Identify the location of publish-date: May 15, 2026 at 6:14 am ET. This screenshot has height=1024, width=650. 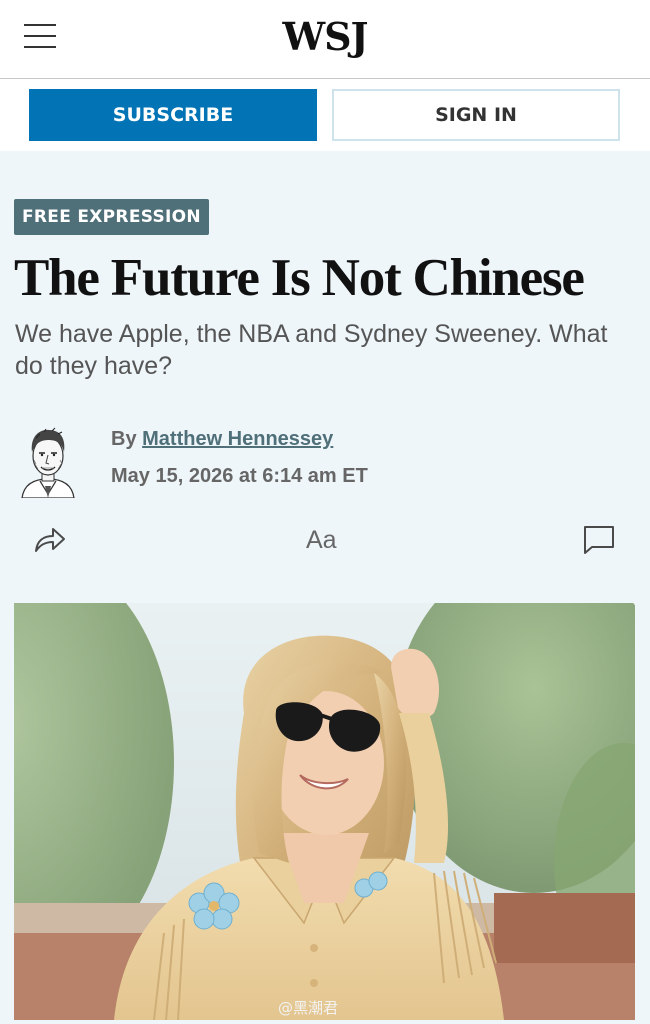
(239, 476).